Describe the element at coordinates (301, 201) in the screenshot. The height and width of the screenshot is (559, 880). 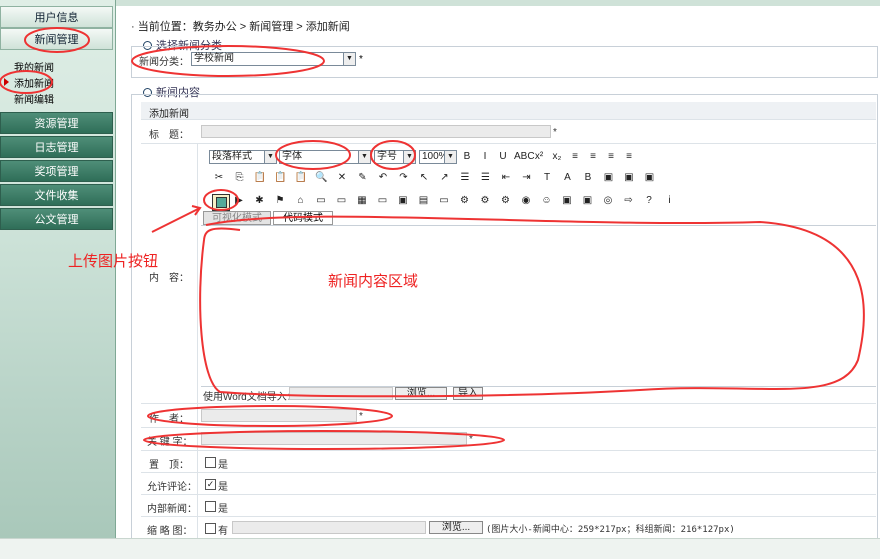
I see `insert-button-3: ⌂` at that location.